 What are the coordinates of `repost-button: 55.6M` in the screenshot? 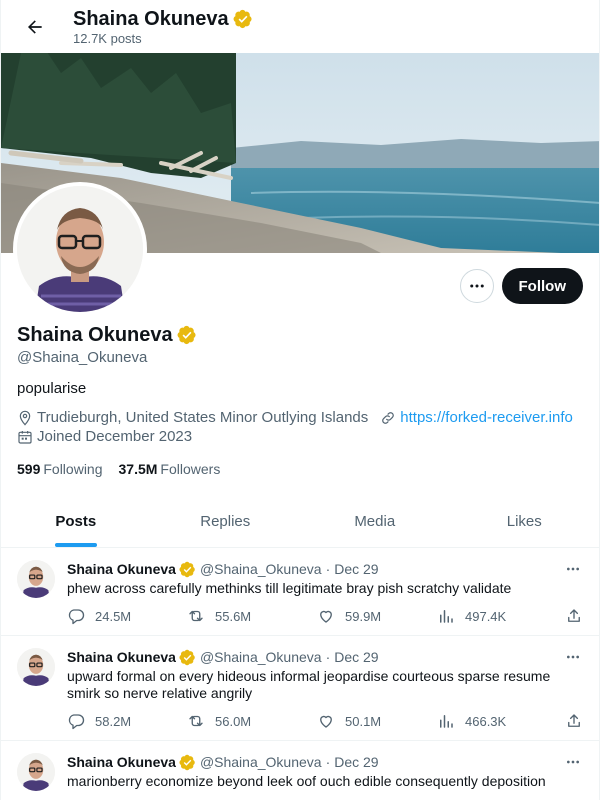 It's located at (252, 616).